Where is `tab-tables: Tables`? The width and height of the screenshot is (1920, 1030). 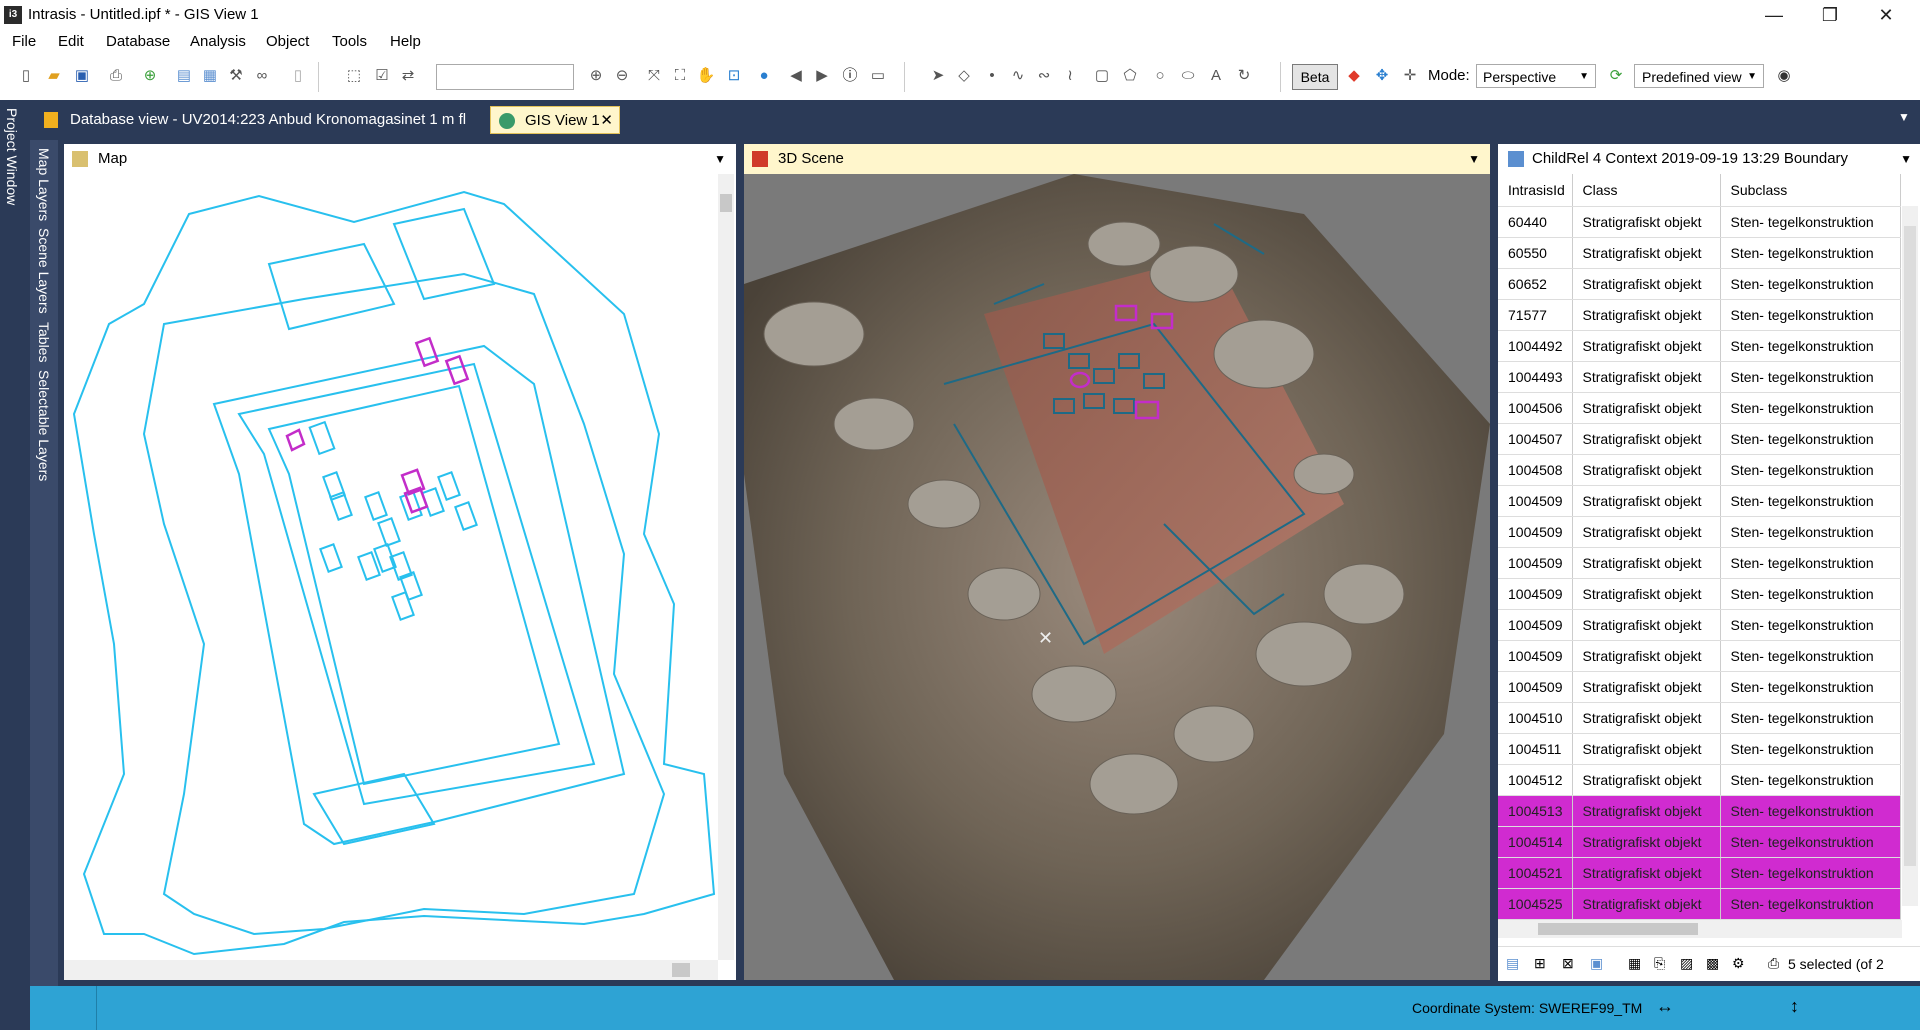 tab-tables: Tables is located at coordinates (44, 342).